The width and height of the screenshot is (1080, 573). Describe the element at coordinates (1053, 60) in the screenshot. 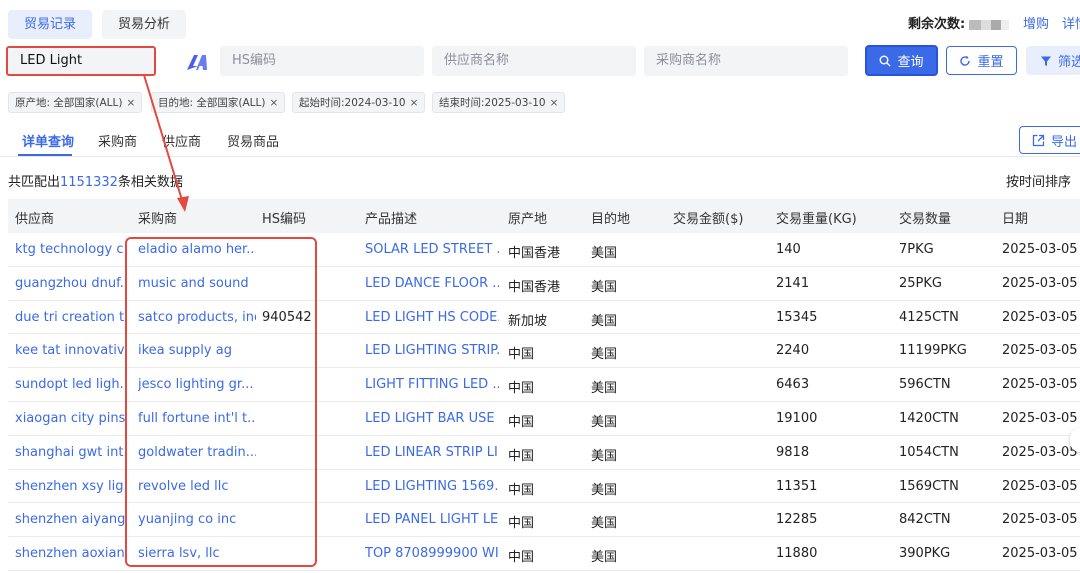

I see `filter-button: 筛选` at that location.